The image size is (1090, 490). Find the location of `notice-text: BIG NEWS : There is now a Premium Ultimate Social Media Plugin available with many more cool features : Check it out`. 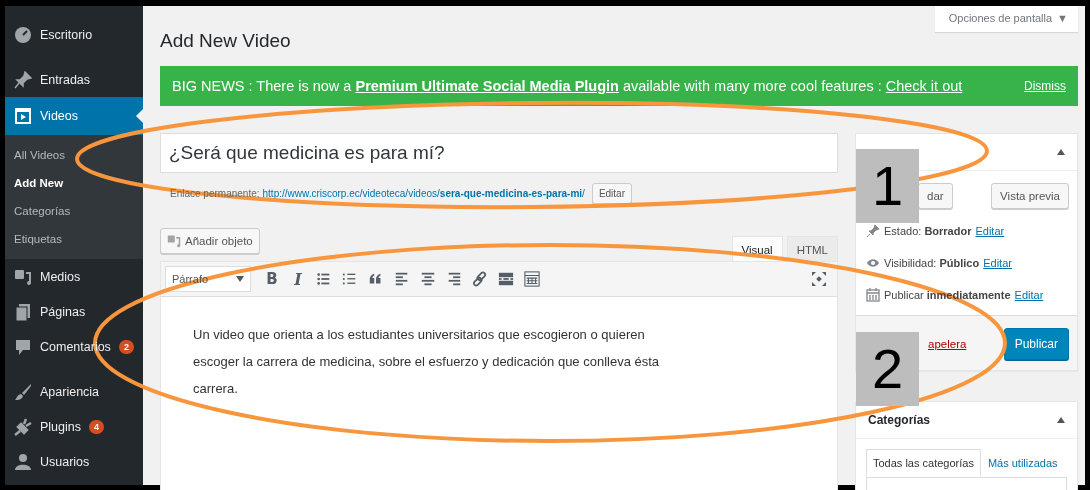

notice-text: BIG NEWS : There is now a Premium Ultimate Social Media Plugin available with many more cool features : Check it out is located at coordinates (567, 86).